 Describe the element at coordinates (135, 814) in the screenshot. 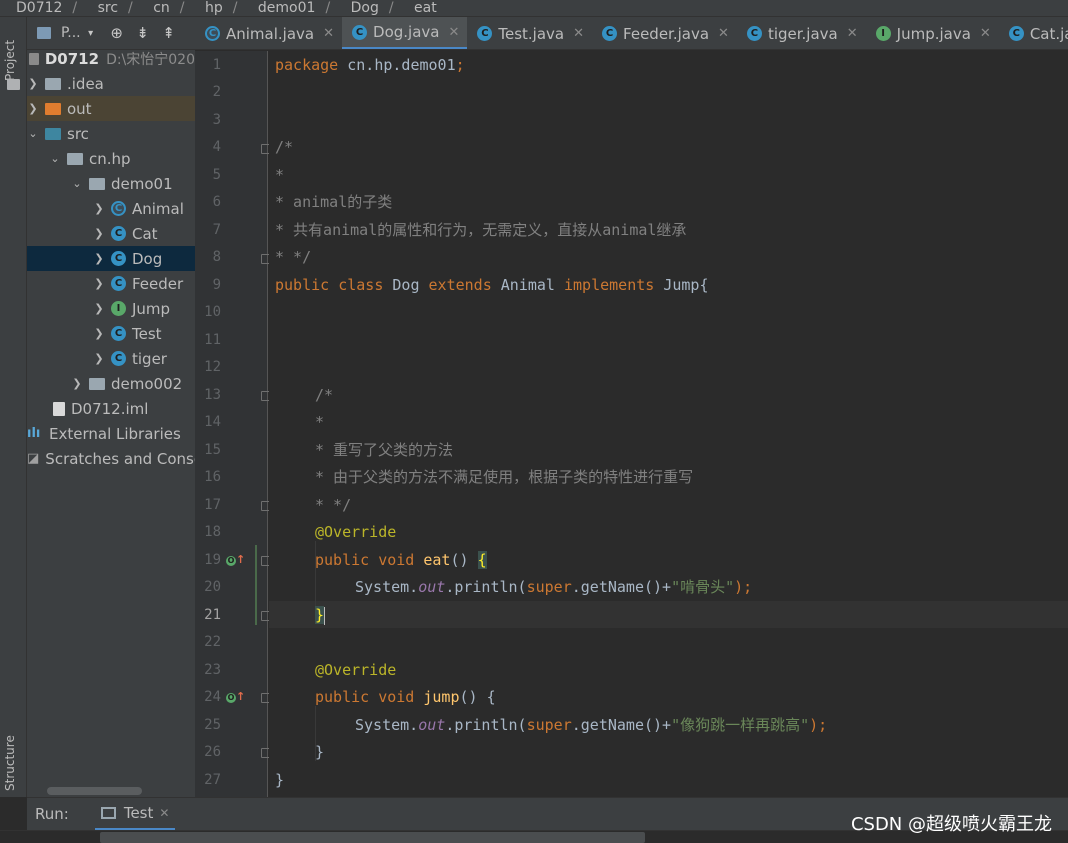

I see `run-tab-test: Test ✕` at that location.